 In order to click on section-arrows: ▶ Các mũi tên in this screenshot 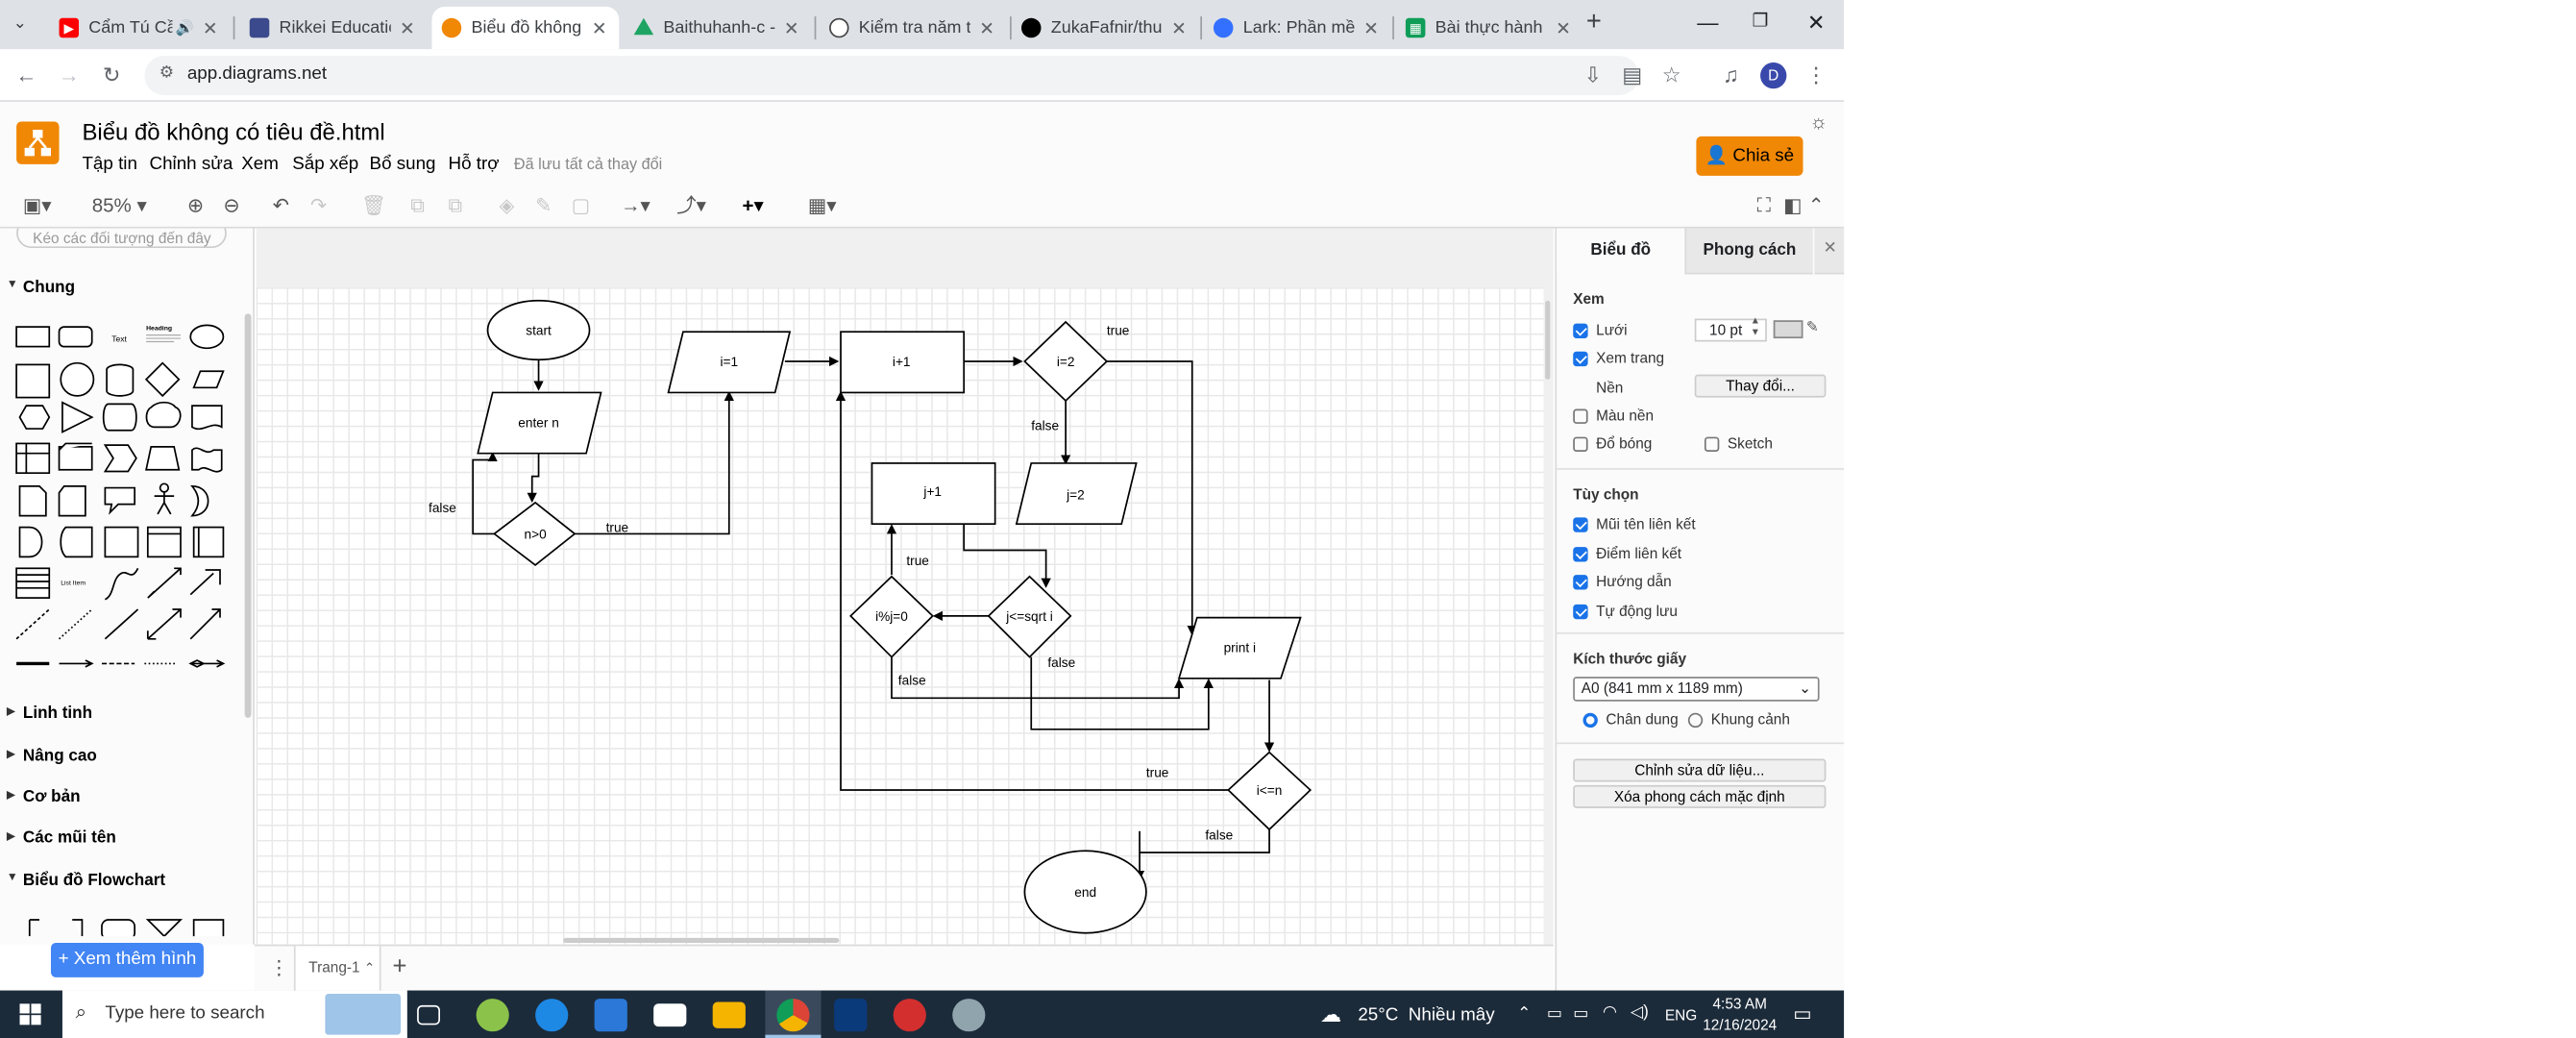, I will do `click(121, 838)`.